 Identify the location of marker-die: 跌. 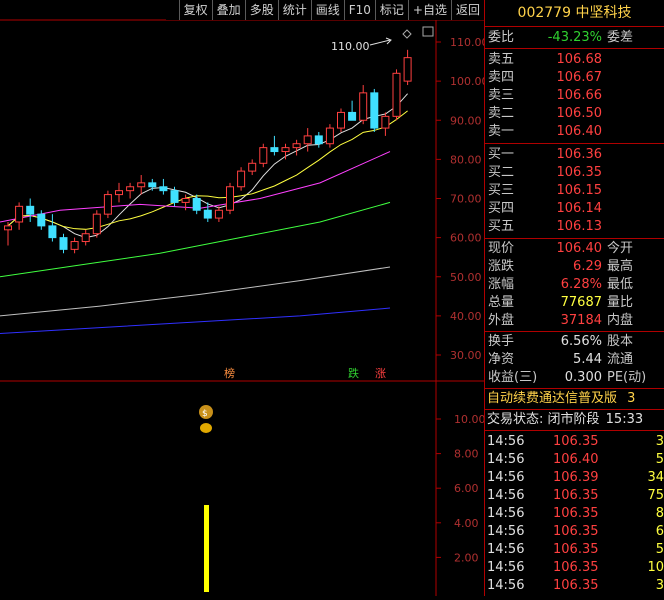
(353, 373).